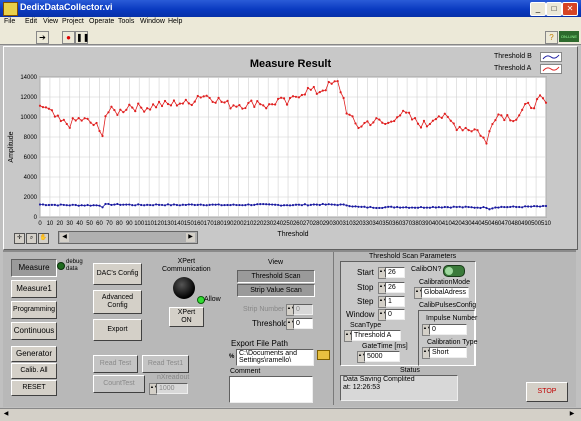 This screenshot has height=421, width=581. I want to click on zoom-tool-icon: ⌕, so click(31, 238).